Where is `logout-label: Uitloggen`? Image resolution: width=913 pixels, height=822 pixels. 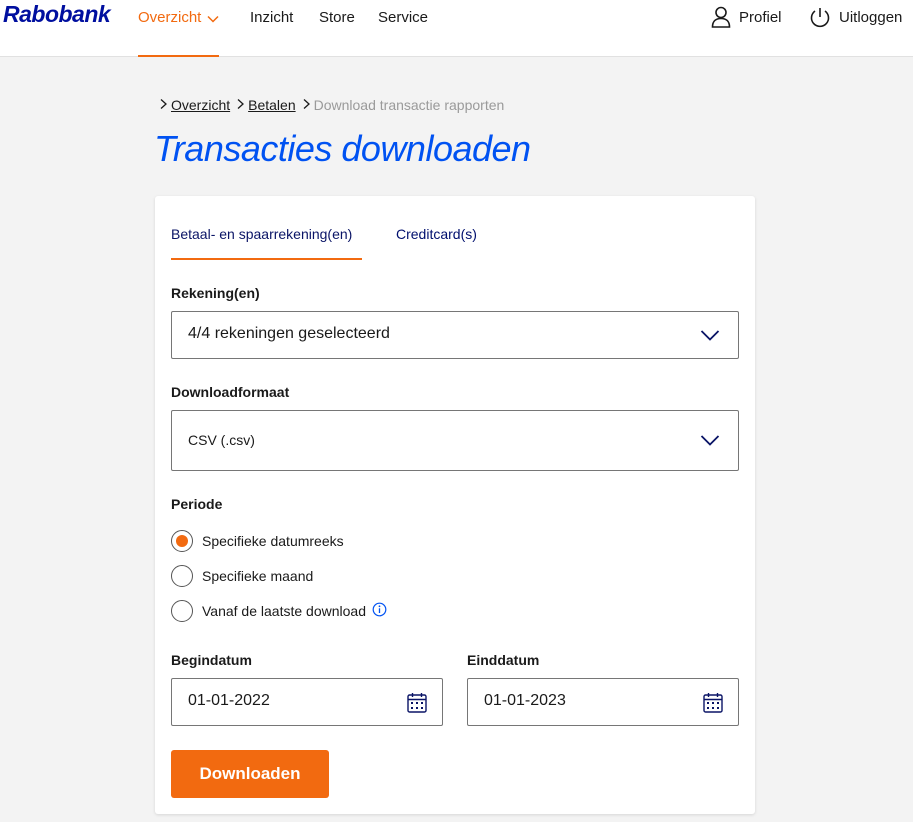 logout-label: Uitloggen is located at coordinates (871, 17).